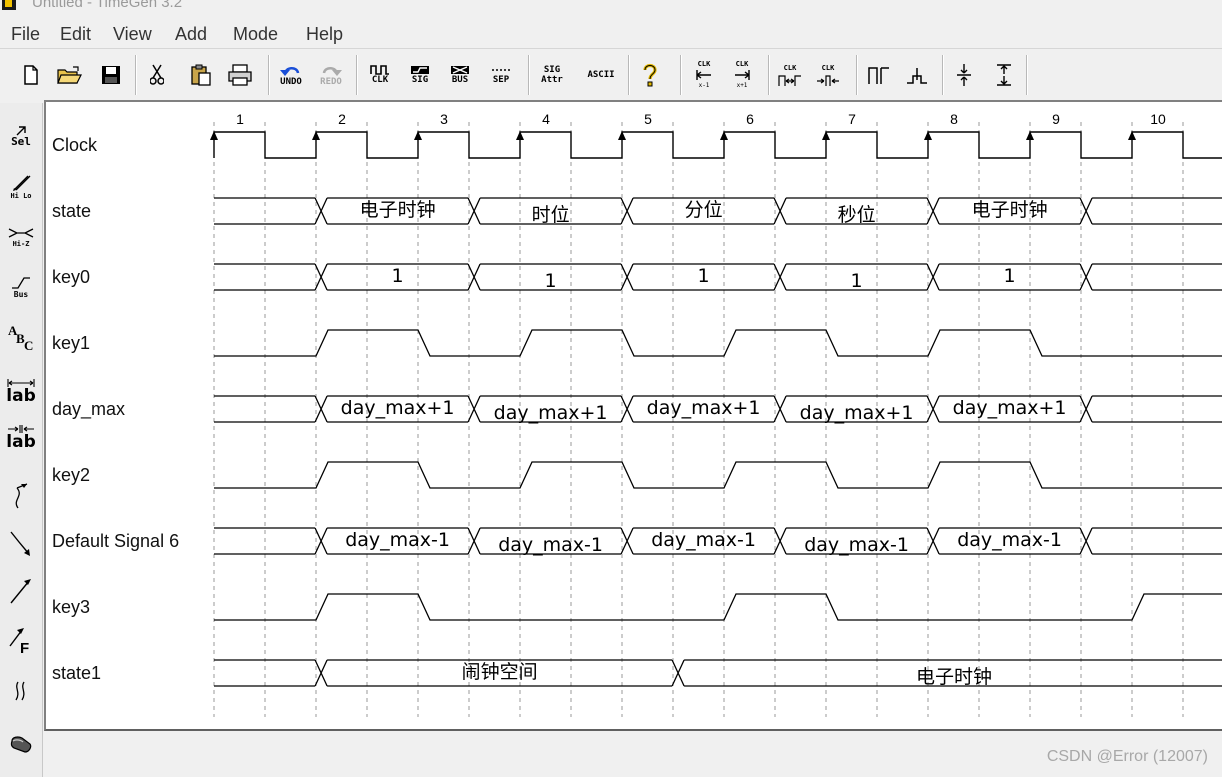  I want to click on ascii-button: ASCII, so click(601, 75).